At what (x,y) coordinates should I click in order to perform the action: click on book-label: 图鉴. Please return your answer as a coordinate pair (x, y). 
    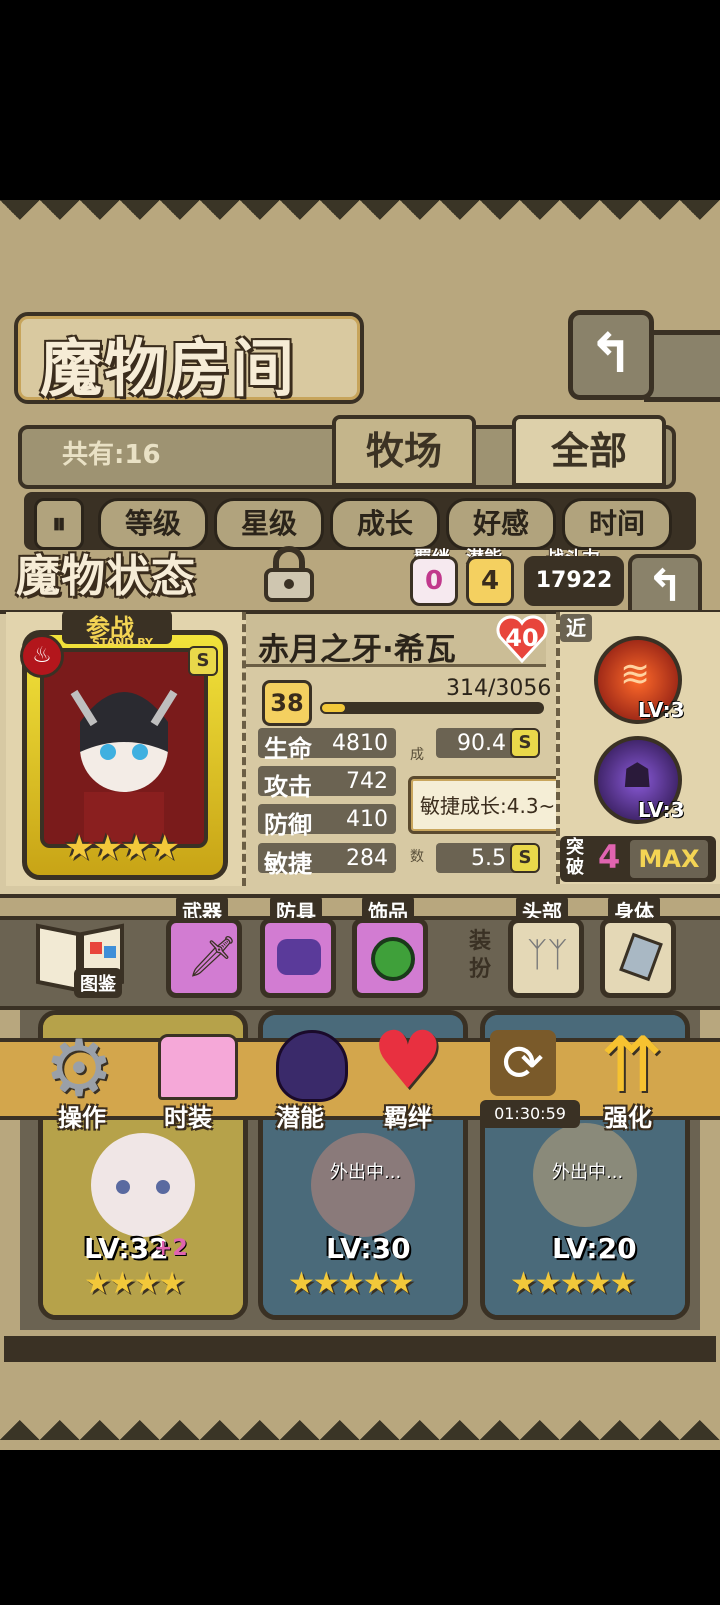
    Looking at the image, I should click on (98, 983).